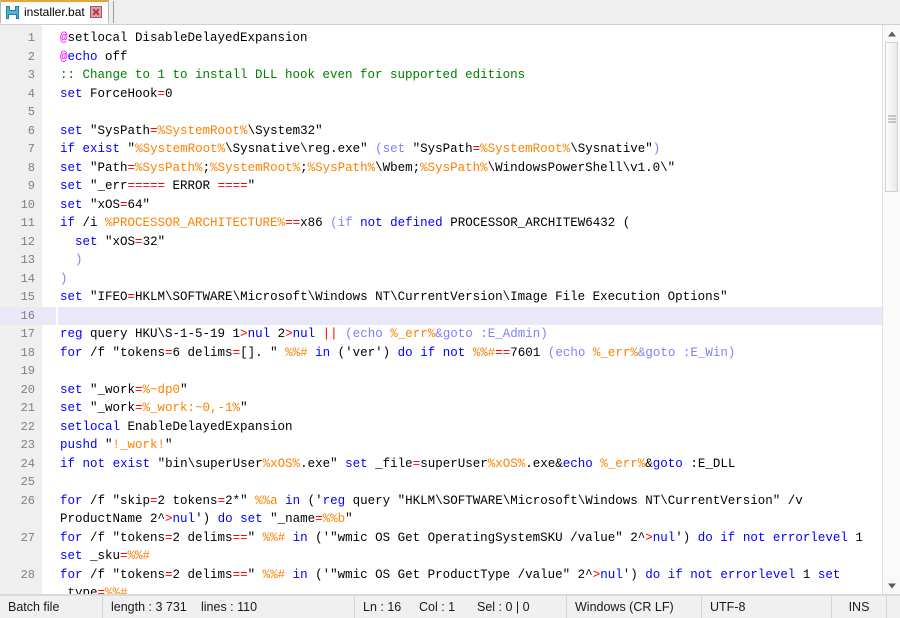 Image resolution: width=900 pixels, height=618 pixels. Describe the element at coordinates (470, 589) in the screenshot. I see `code-line: _type=%%#` at that location.